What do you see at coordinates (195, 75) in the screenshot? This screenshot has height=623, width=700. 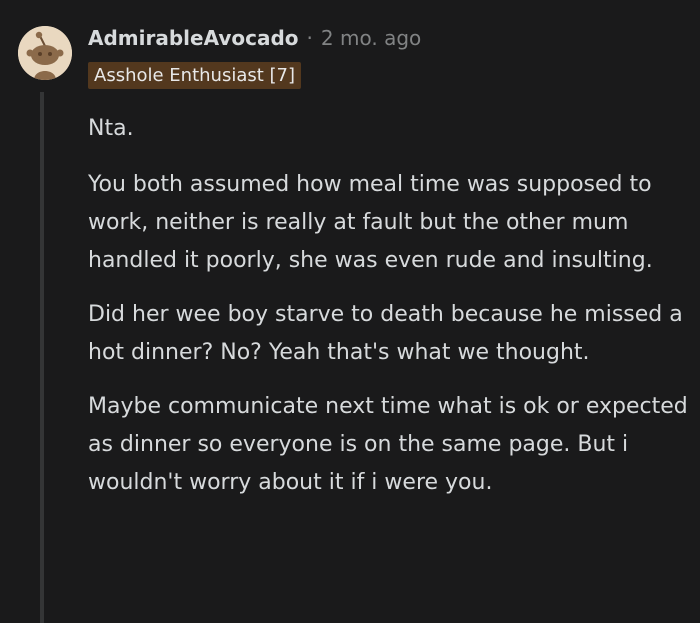 I see `user-flair: Asshole Enthusiast [7]` at bounding box center [195, 75].